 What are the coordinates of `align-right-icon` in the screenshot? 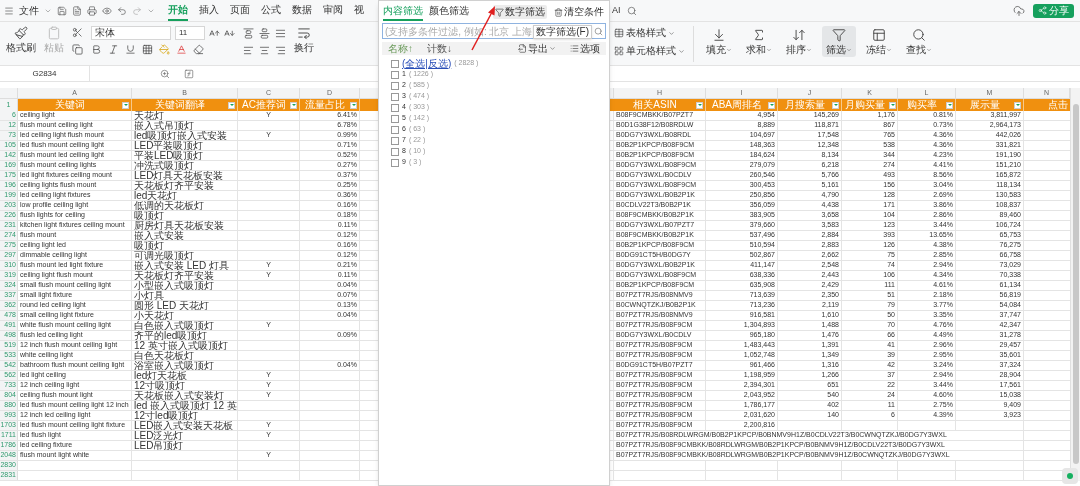 It's located at (280, 50).